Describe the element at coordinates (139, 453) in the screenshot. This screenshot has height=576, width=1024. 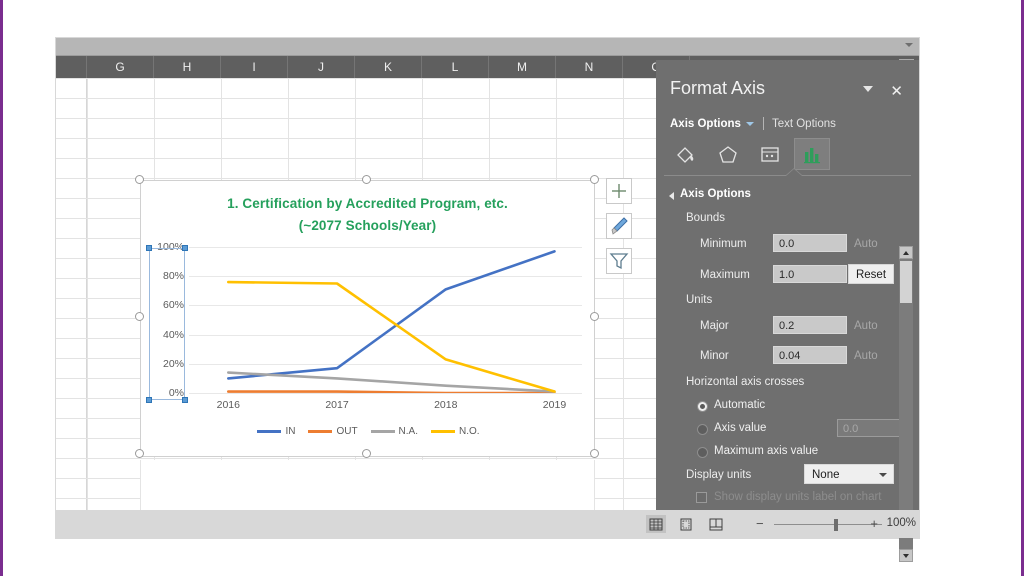
I see `chart-handle-bottom-left` at that location.